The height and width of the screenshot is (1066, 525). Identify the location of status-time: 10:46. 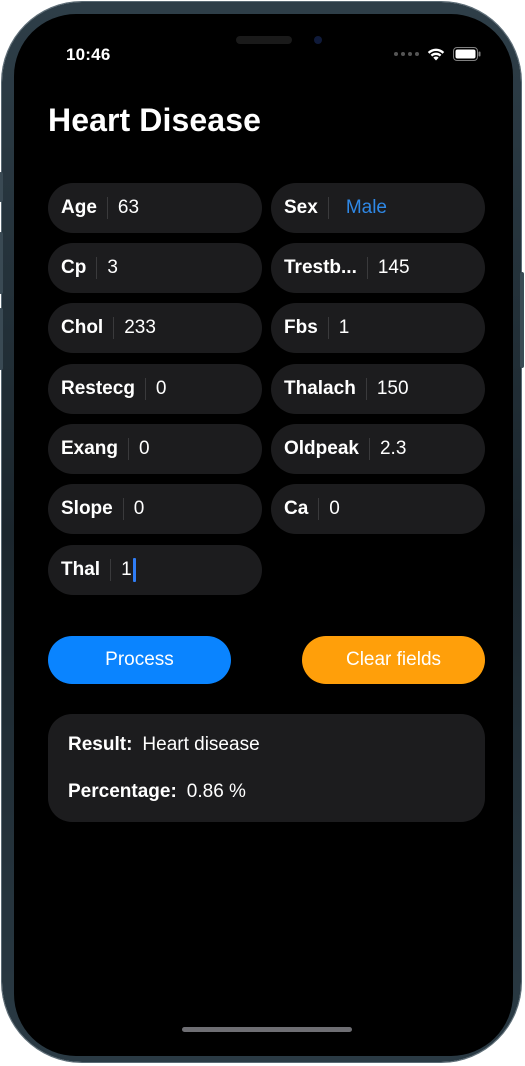
(88, 54).